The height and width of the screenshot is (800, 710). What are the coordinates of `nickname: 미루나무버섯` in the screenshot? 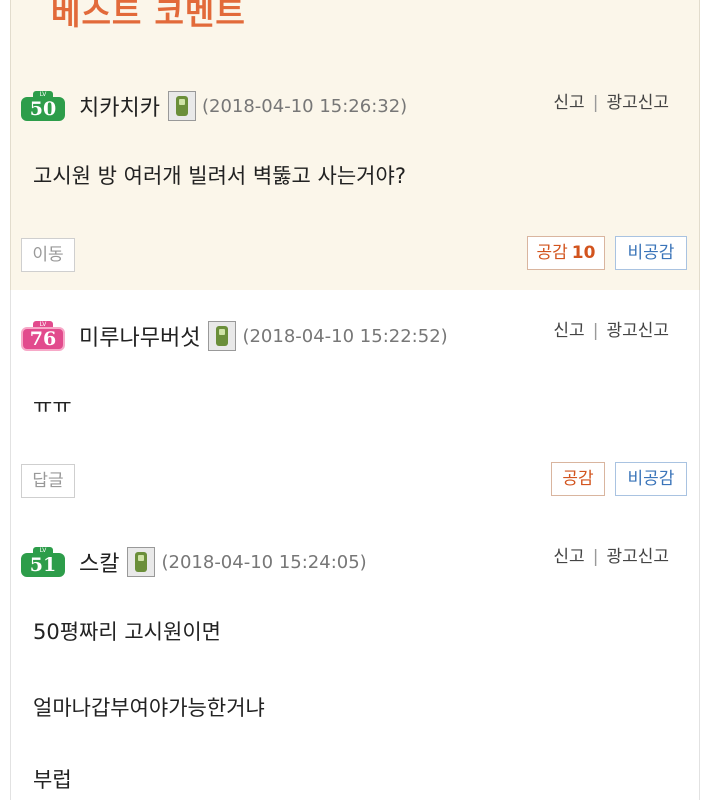 It's located at (139, 336).